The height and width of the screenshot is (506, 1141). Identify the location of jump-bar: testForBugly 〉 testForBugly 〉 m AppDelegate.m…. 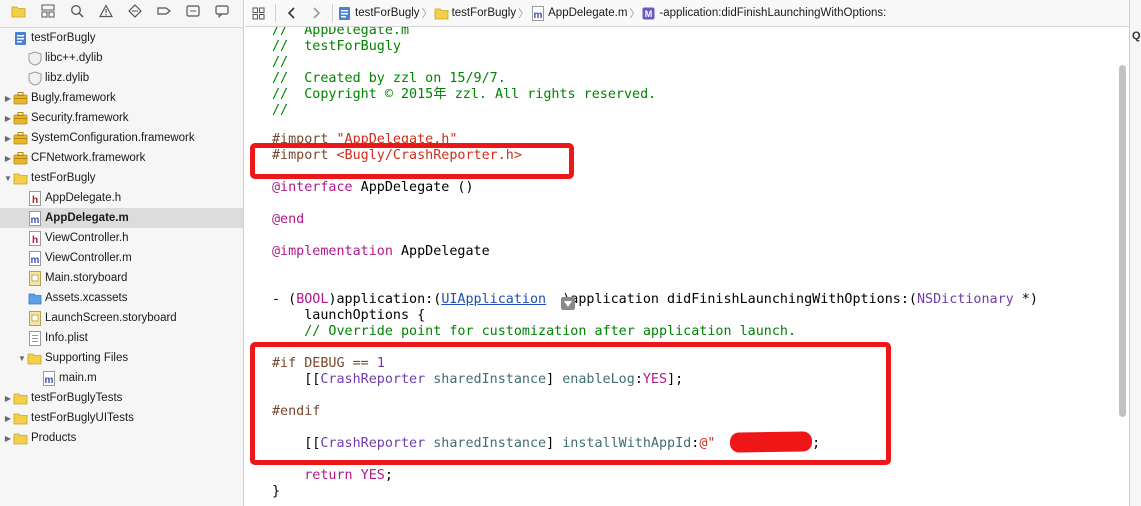
(687, 13).